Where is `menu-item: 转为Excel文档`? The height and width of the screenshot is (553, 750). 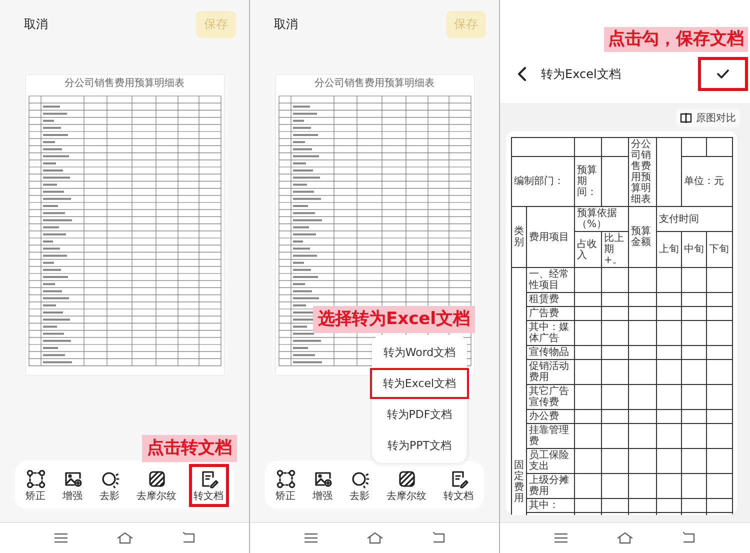
menu-item: 转为Excel文档 is located at coordinates (419, 383).